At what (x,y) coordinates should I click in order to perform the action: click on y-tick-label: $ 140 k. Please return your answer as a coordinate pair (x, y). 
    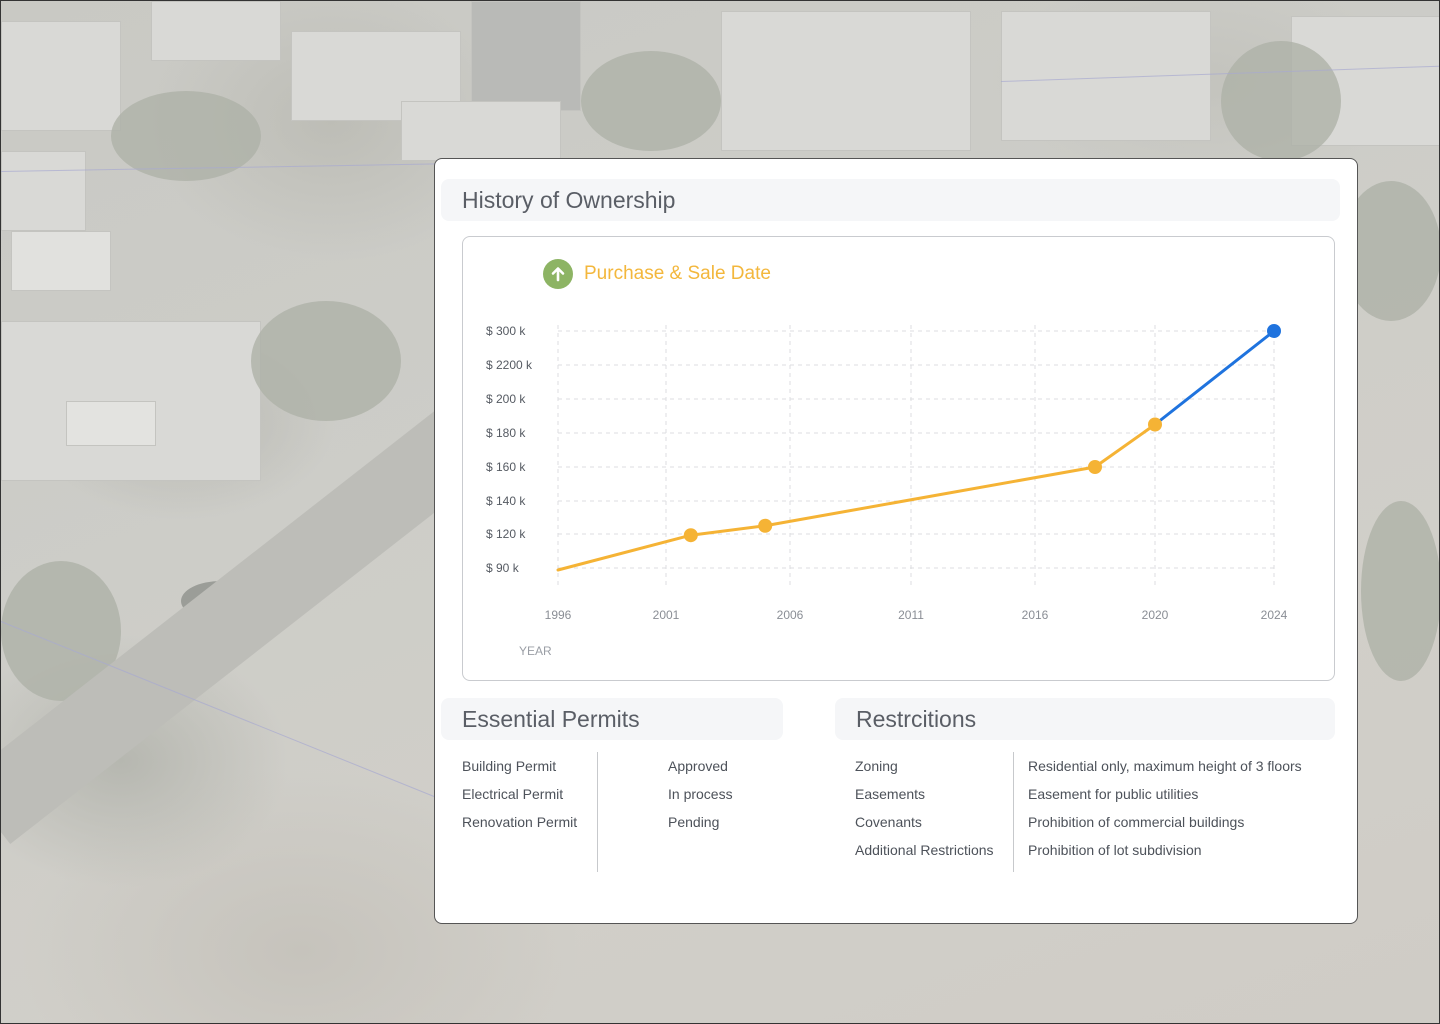
    Looking at the image, I should click on (506, 501).